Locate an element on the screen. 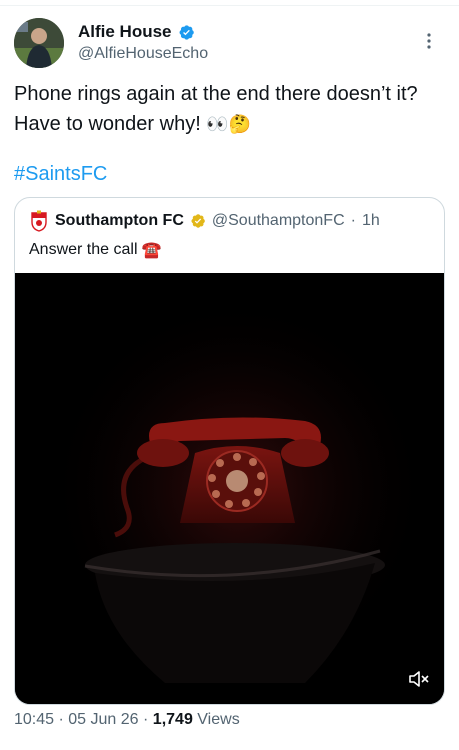 The width and height of the screenshot is (459, 750). quoted-timestamp: 1h is located at coordinates (371, 221).